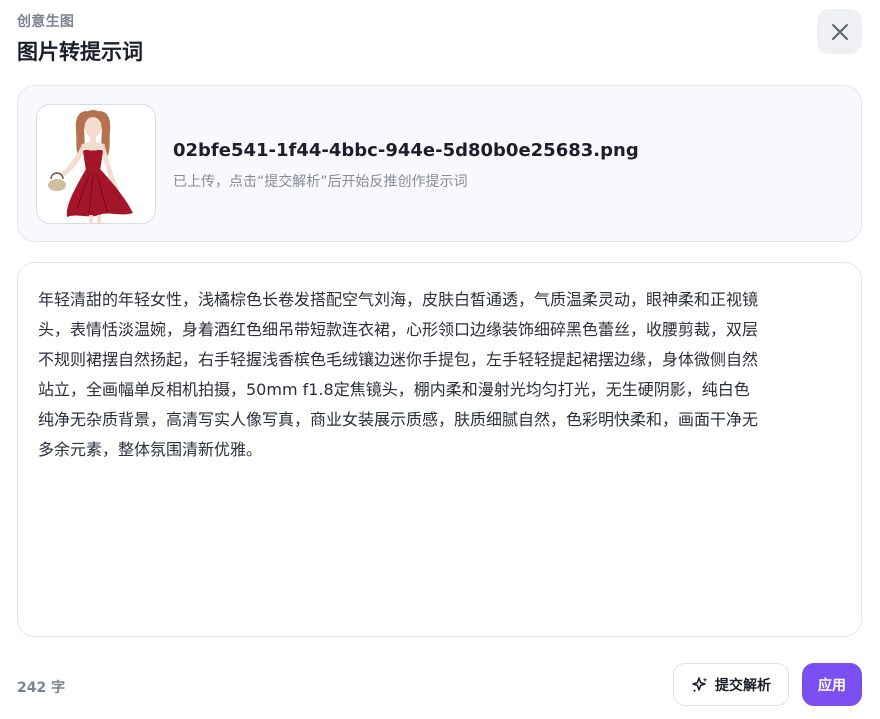  What do you see at coordinates (90, 166) in the screenshot?
I see `dress-illustration` at bounding box center [90, 166].